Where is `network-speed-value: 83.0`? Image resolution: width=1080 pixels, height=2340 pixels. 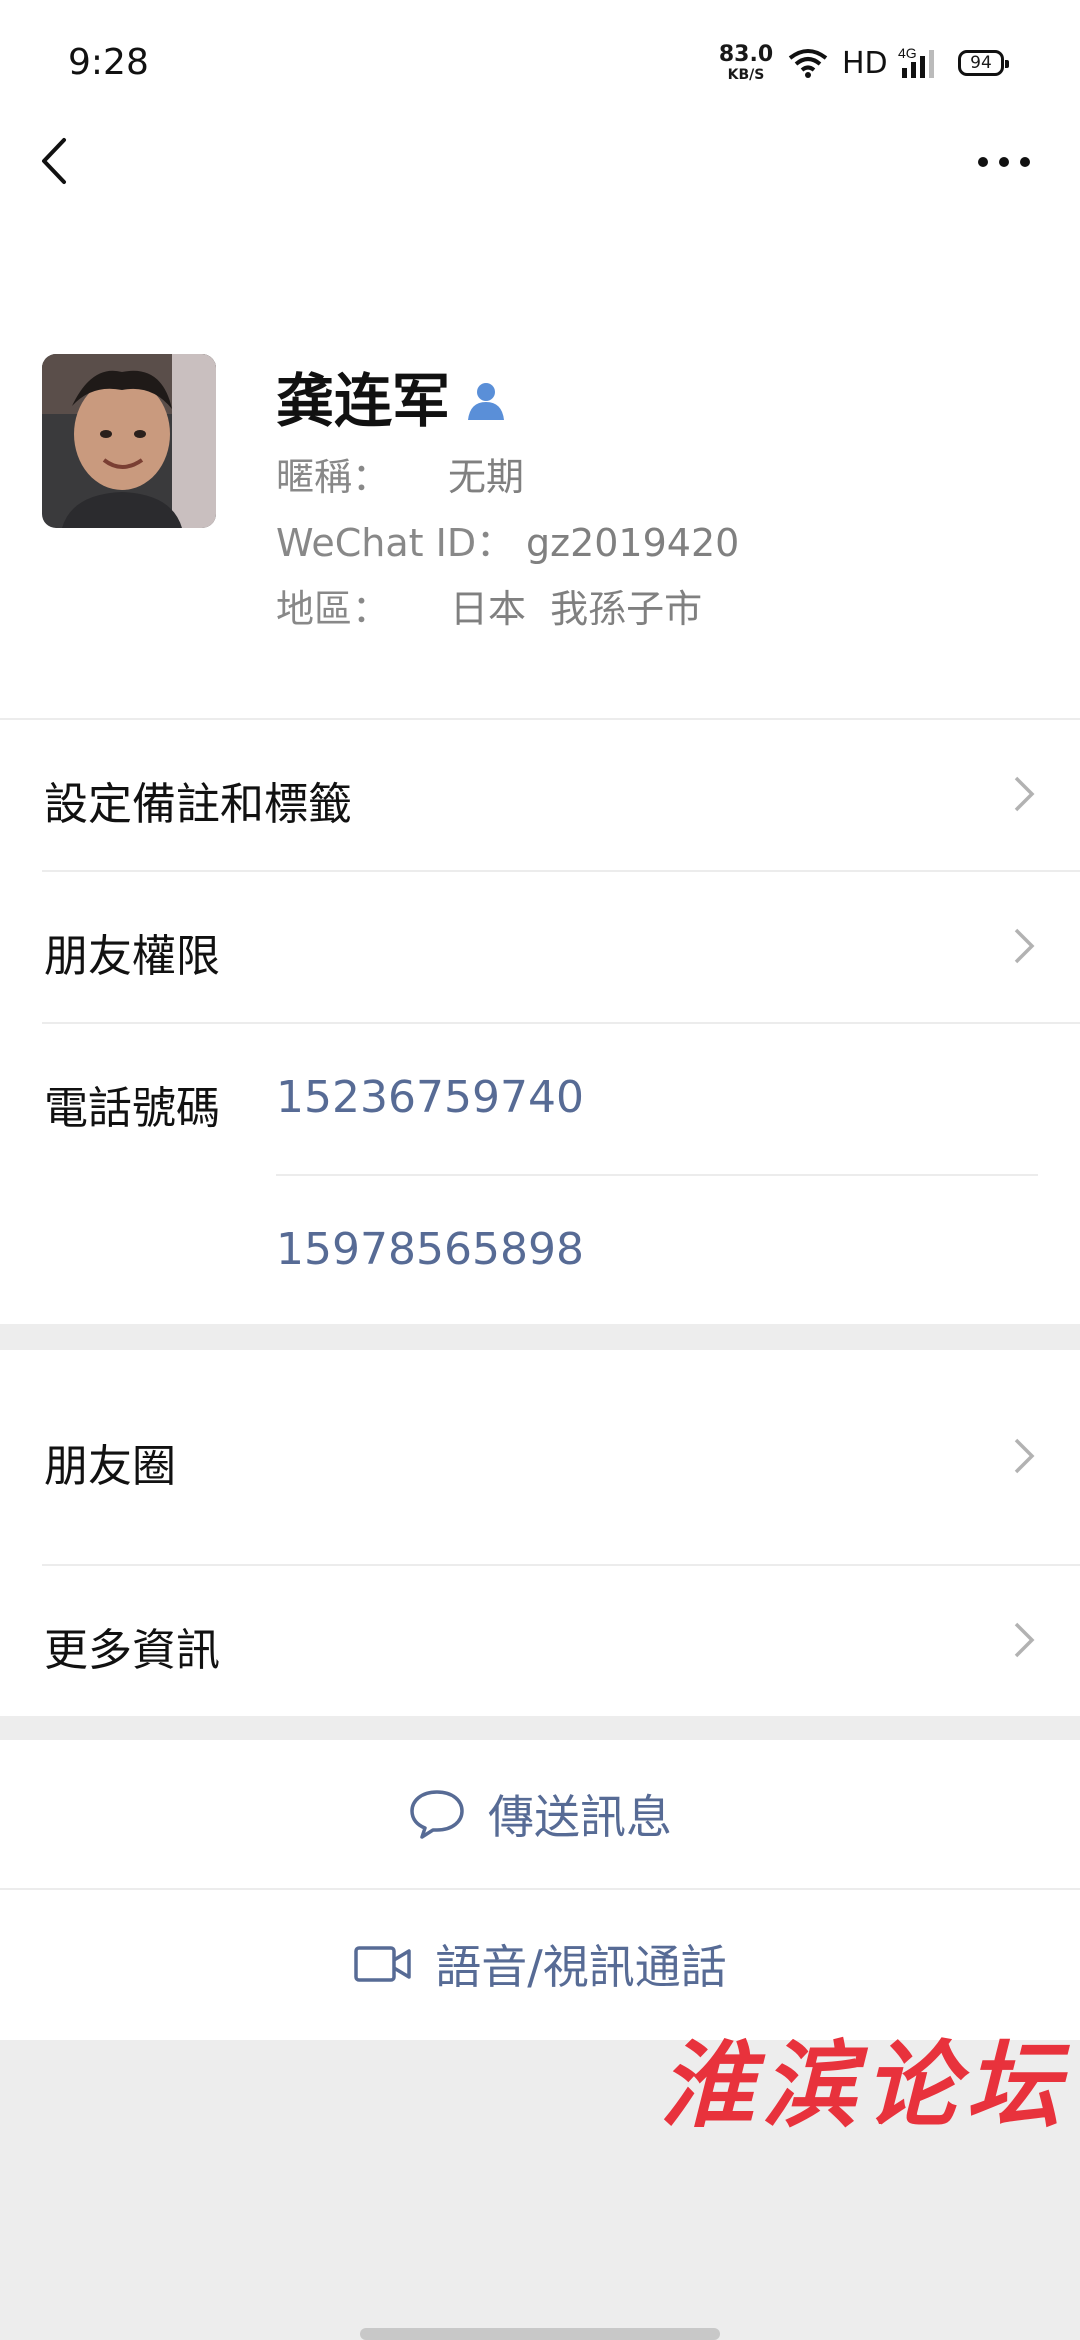
network-speed-value: 83.0 is located at coordinates (746, 54).